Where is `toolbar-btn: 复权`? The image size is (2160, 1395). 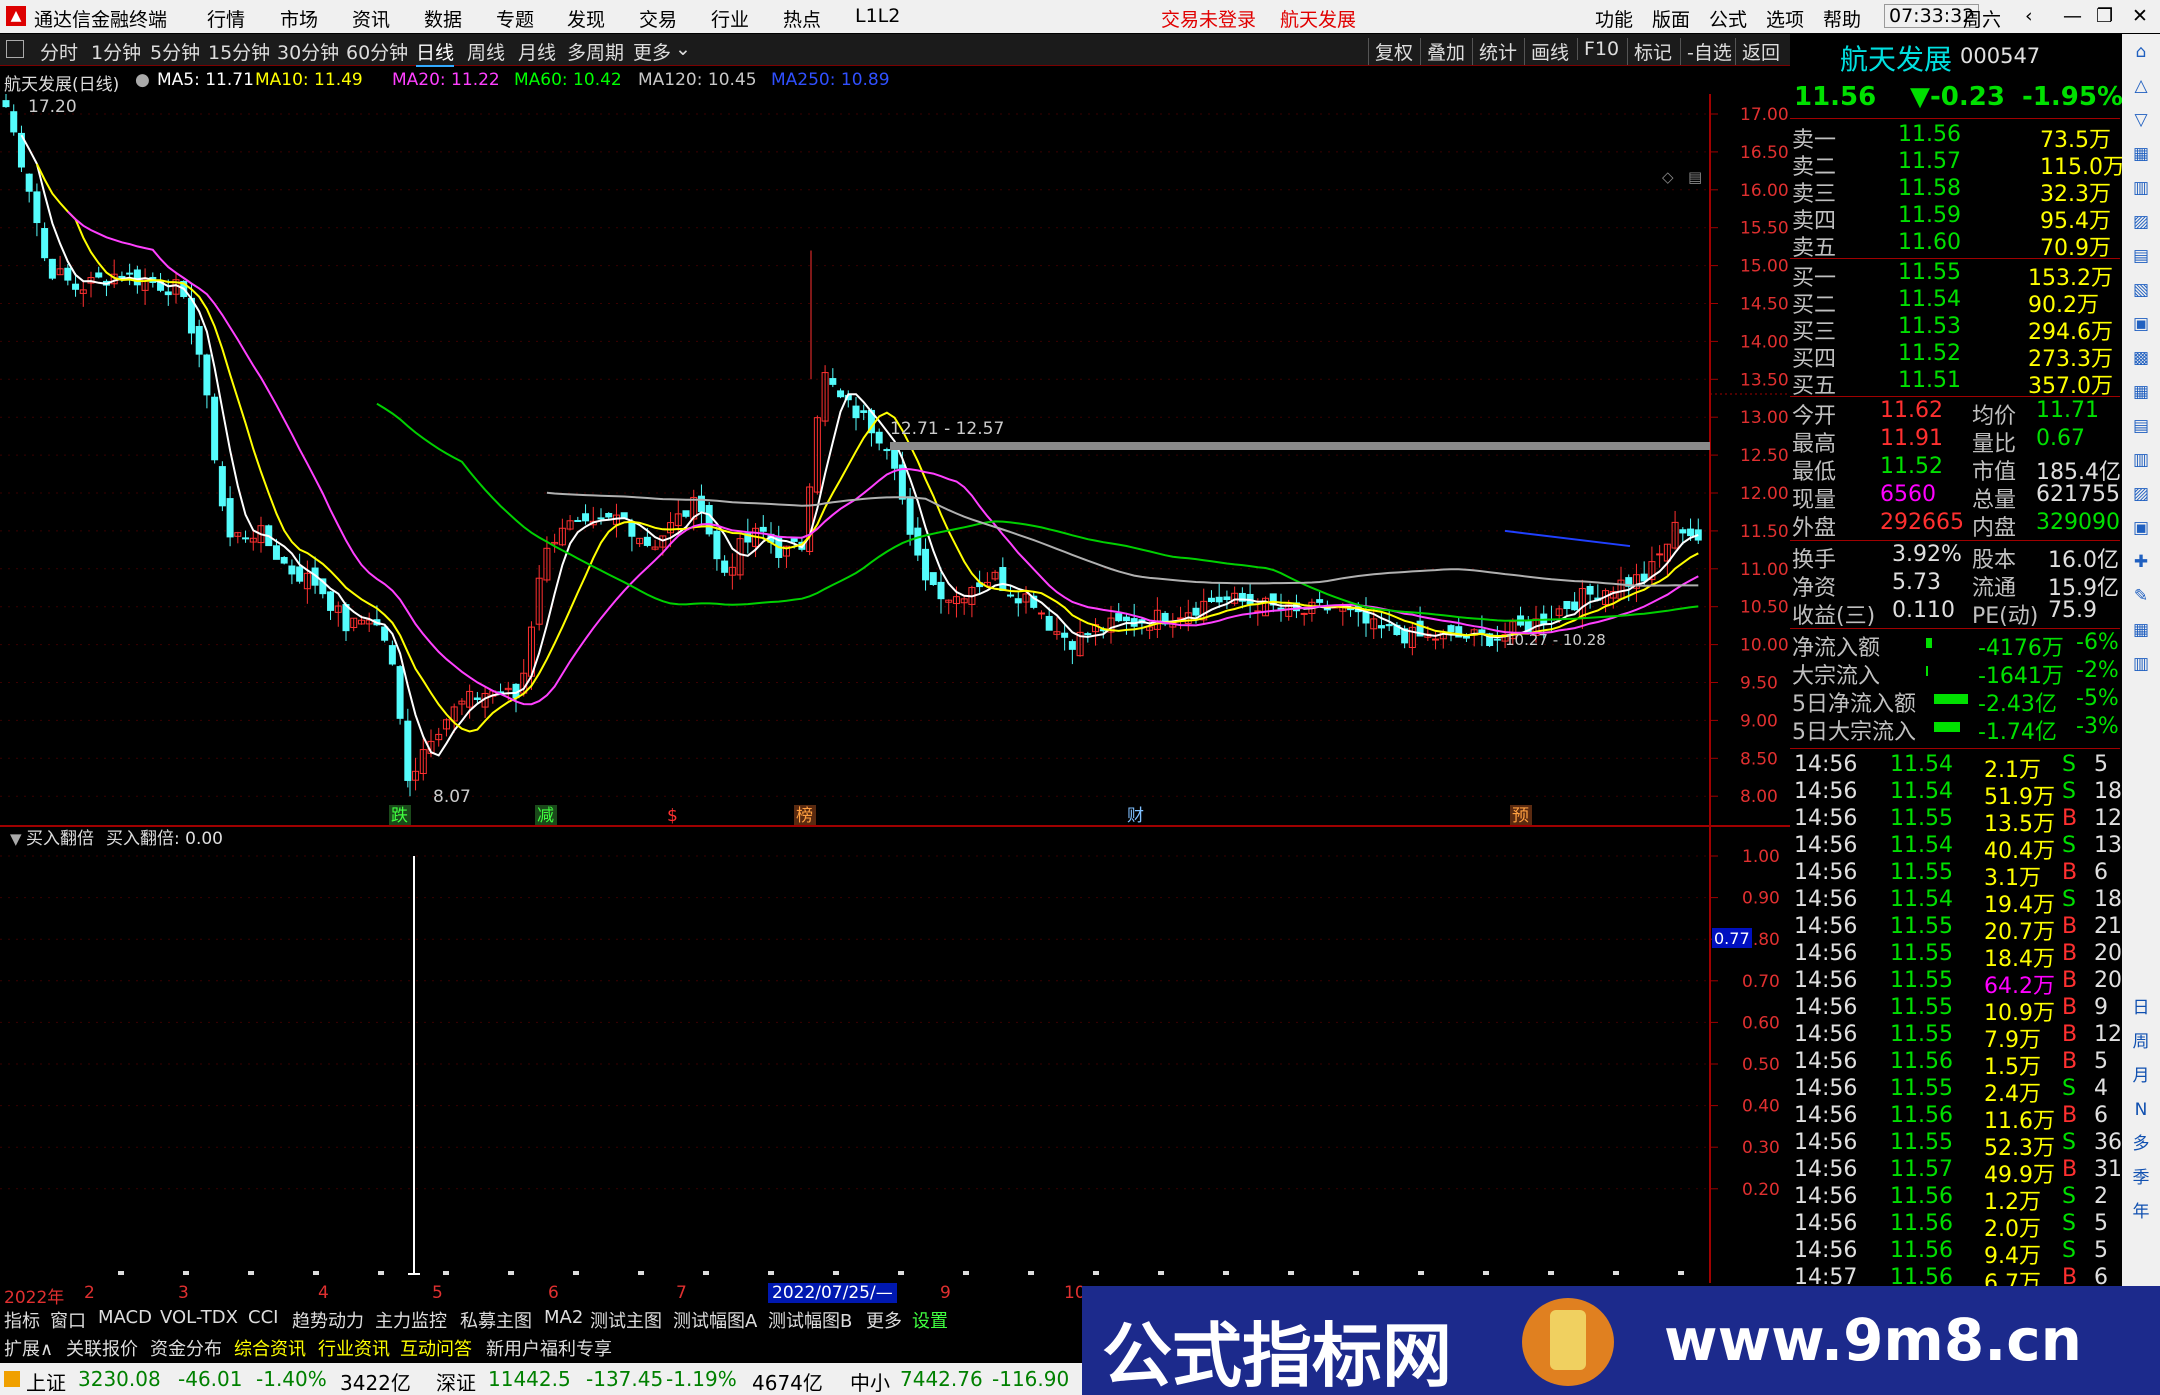 toolbar-btn: 复权 is located at coordinates (1390, 51).